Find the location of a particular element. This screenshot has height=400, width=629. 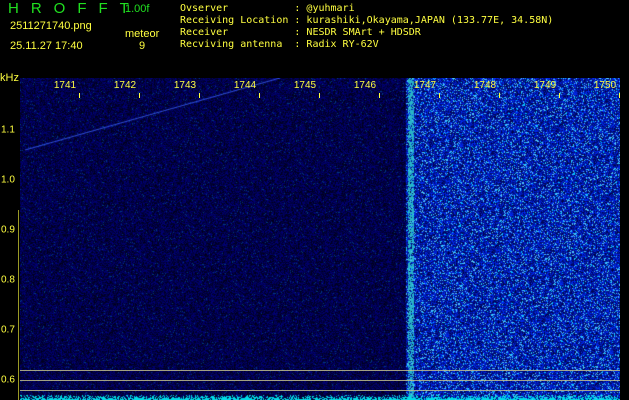

meteor-label: meteor is located at coordinates (142, 34).